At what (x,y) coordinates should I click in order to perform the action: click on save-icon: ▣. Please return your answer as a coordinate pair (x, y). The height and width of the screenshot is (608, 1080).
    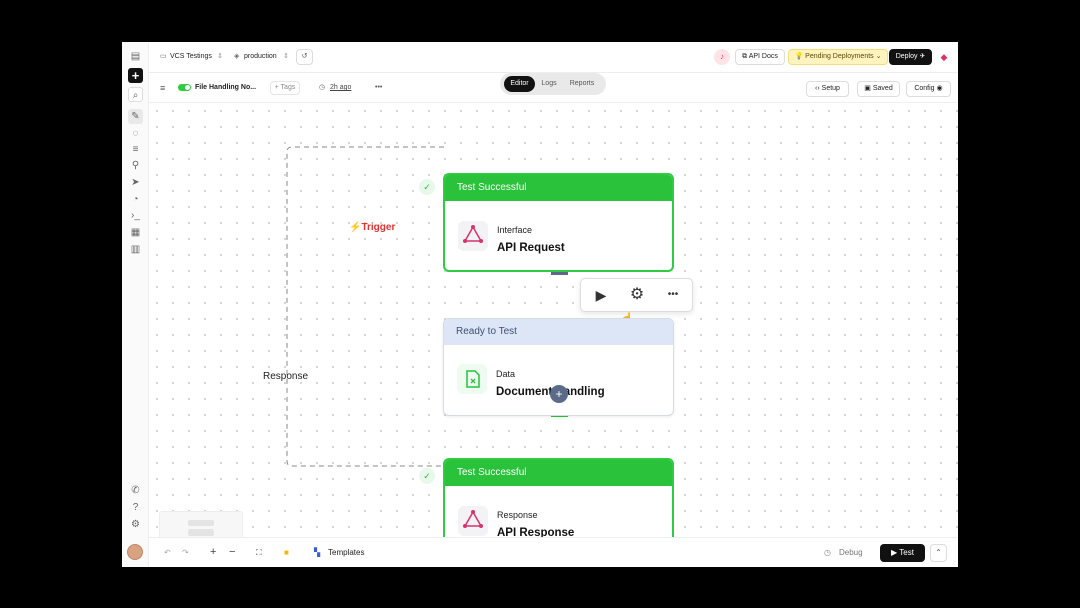
    Looking at the image, I should click on (867, 88).